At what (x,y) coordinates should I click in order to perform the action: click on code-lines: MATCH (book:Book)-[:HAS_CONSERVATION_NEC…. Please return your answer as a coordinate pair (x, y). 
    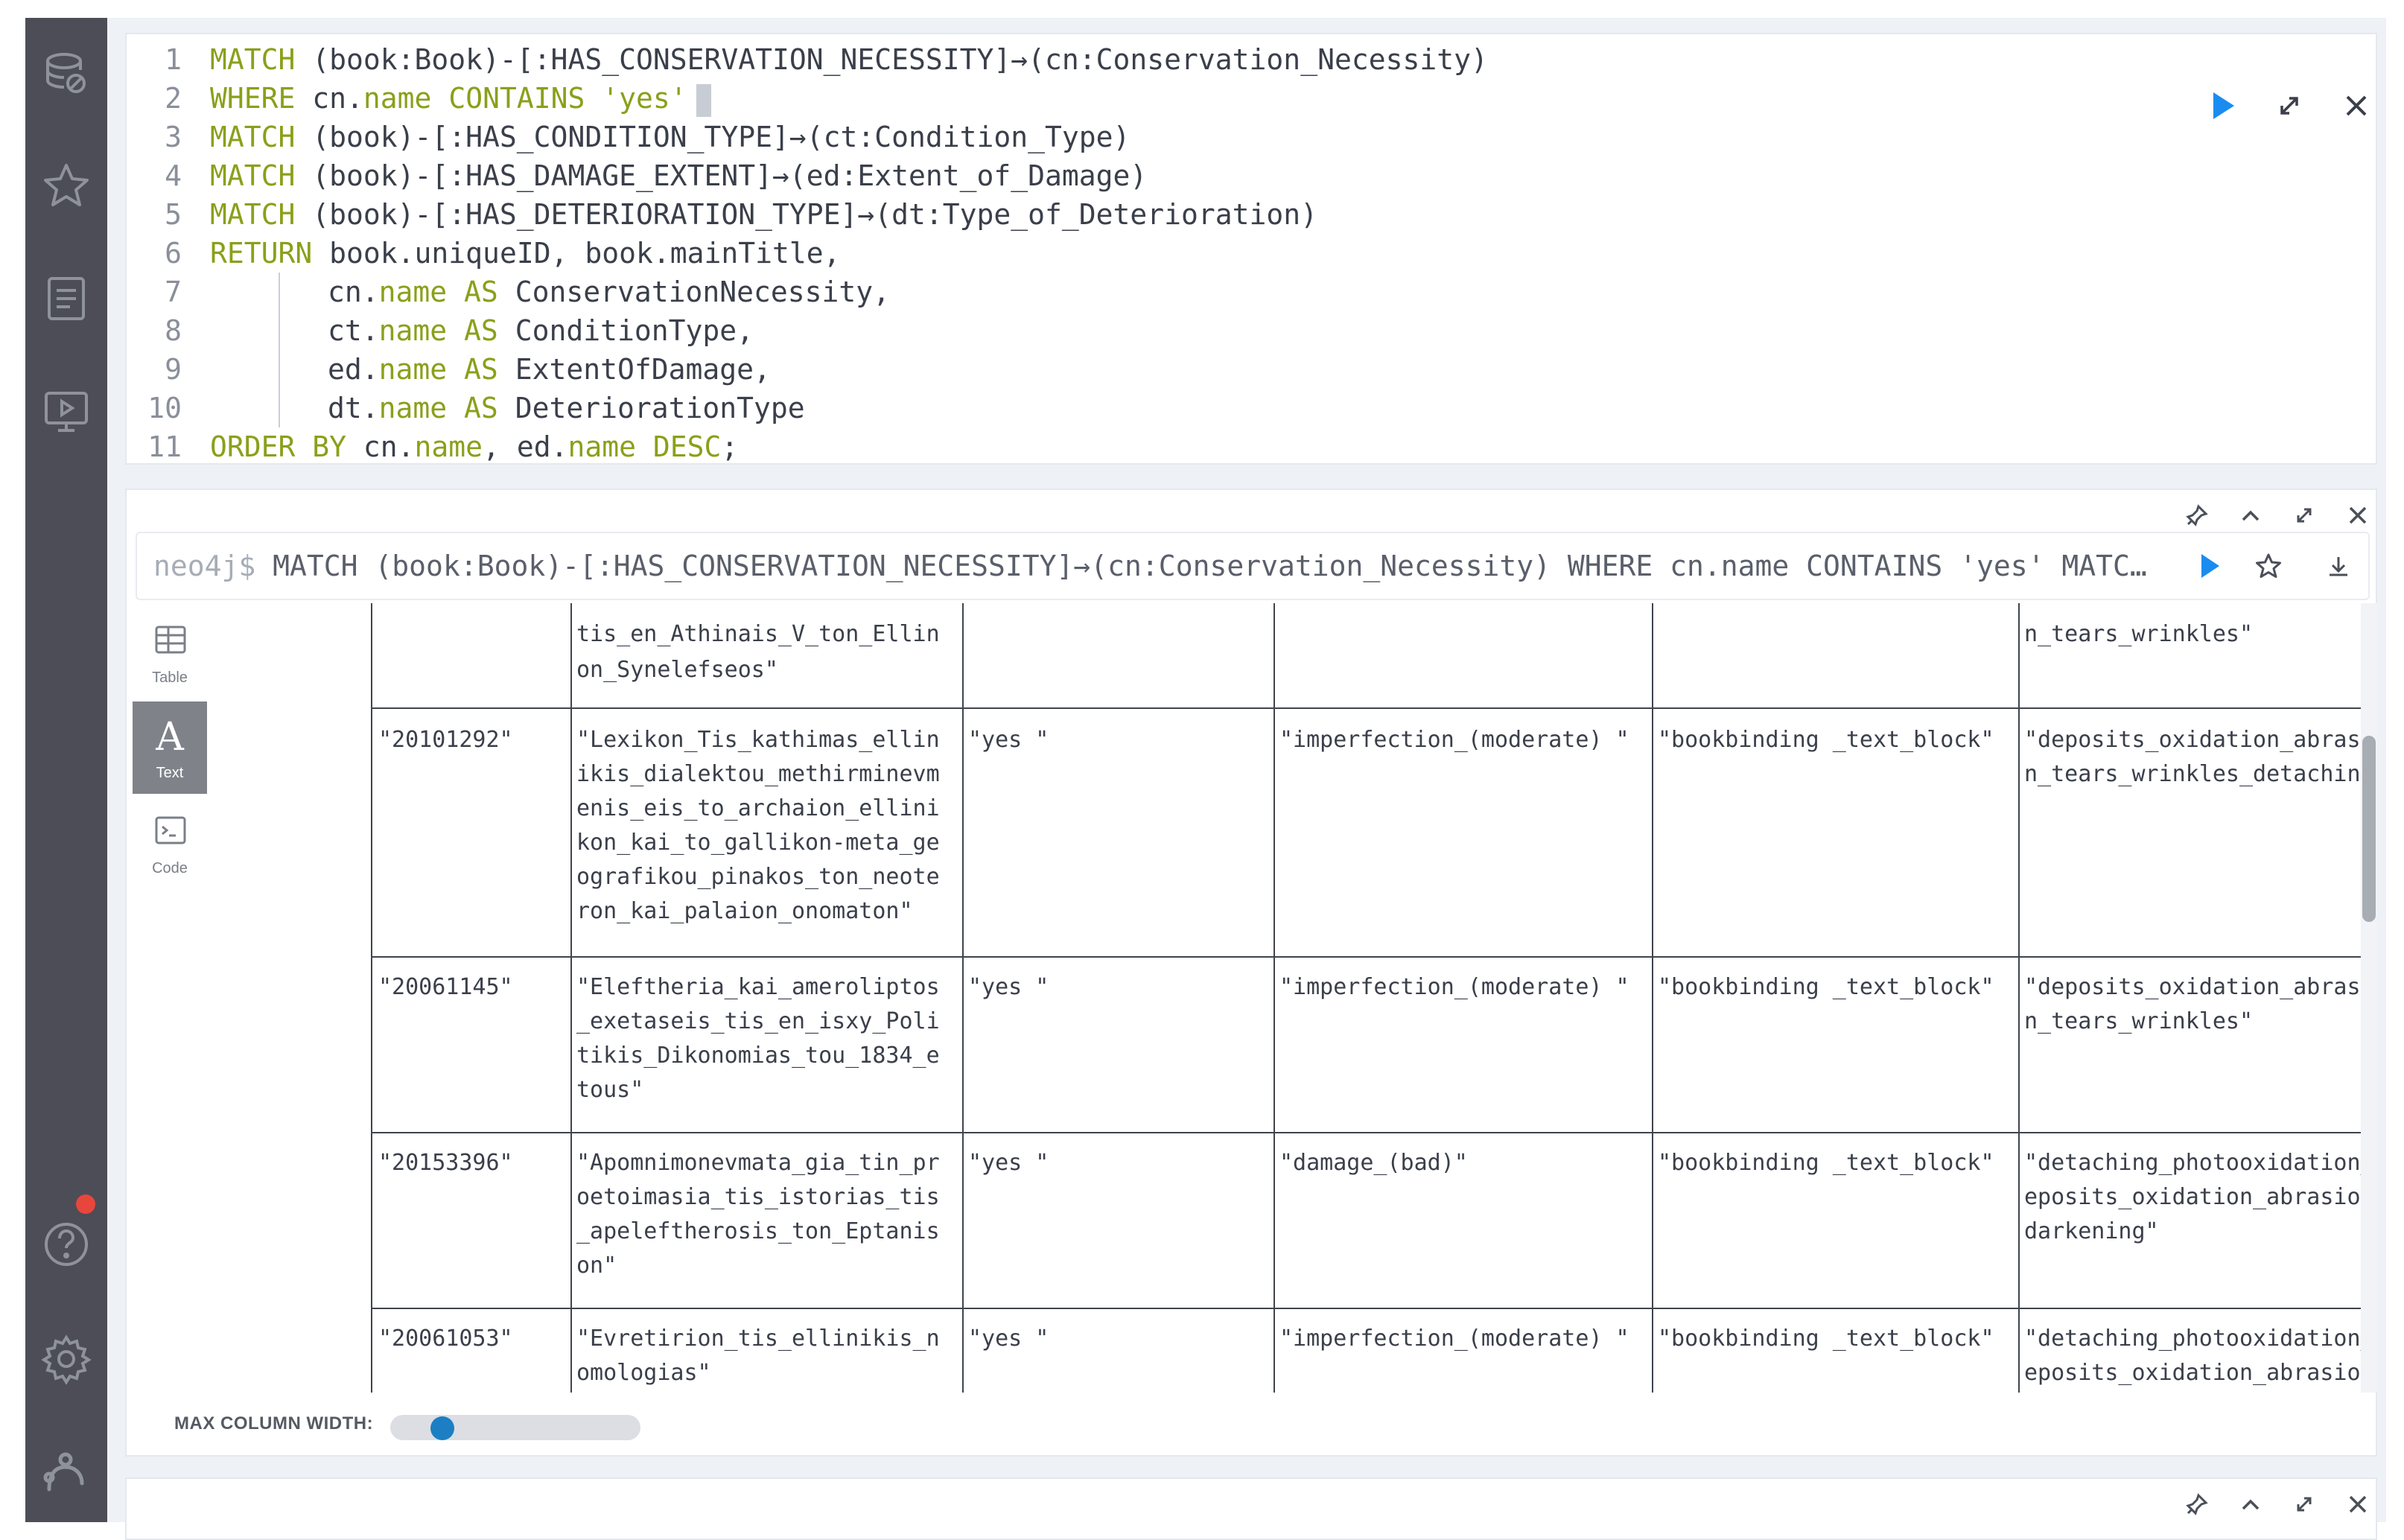
    Looking at the image, I should click on (849, 253).